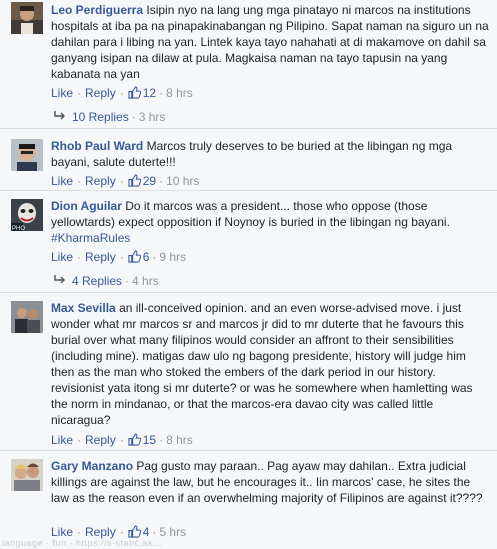 The height and width of the screenshot is (549, 497). I want to click on comment-author: Dion Aguilar, so click(86, 206).